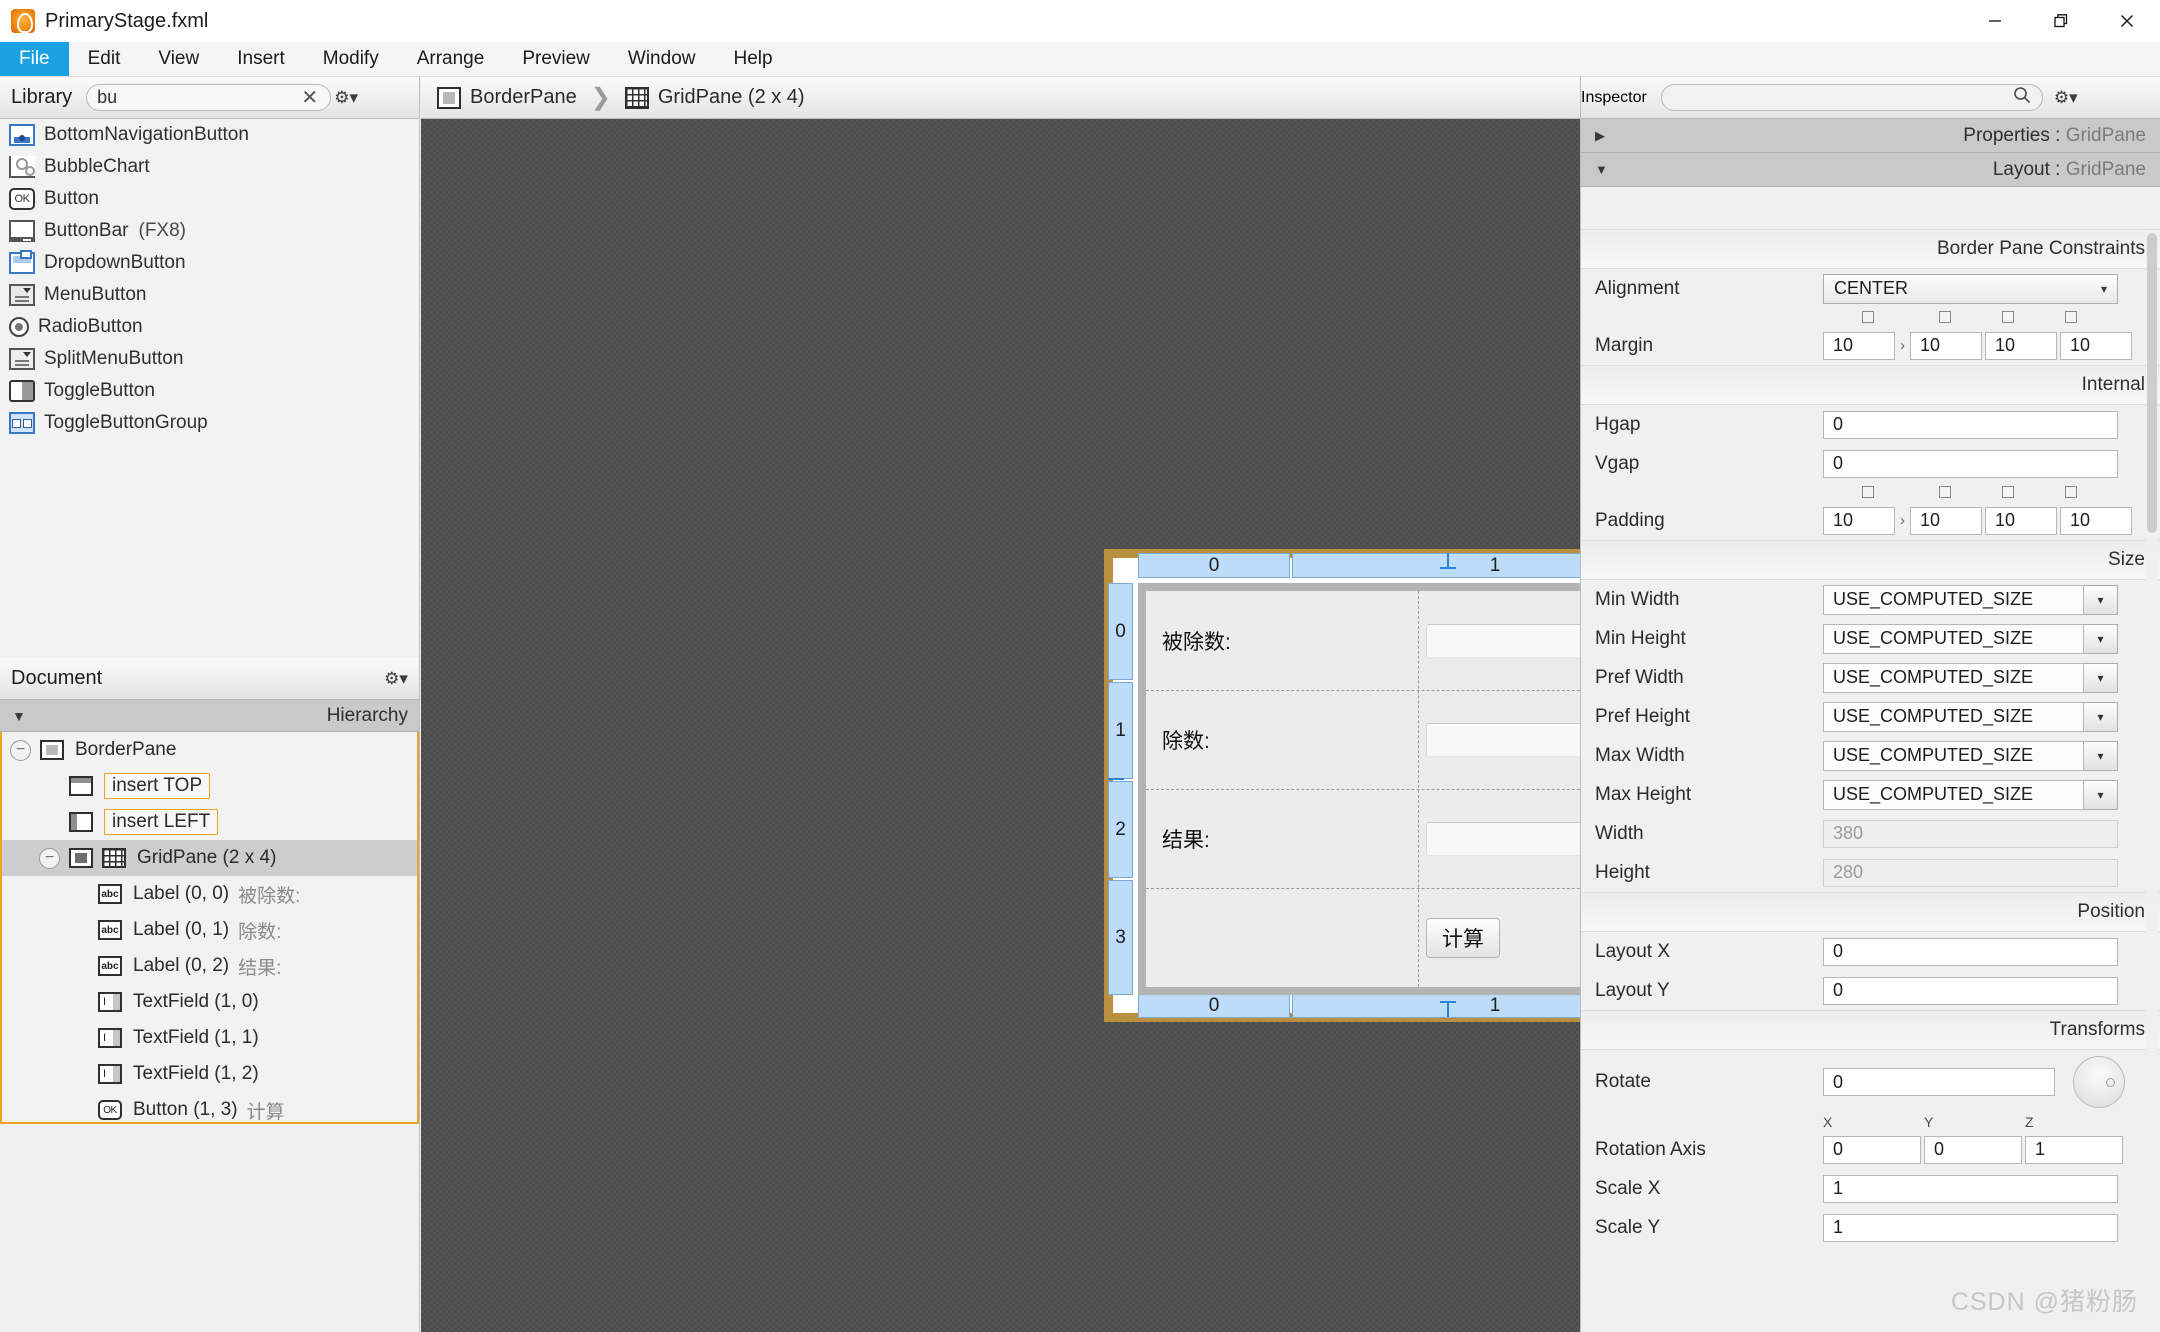  I want to click on inspector-scrollbar, so click(2152, 780).